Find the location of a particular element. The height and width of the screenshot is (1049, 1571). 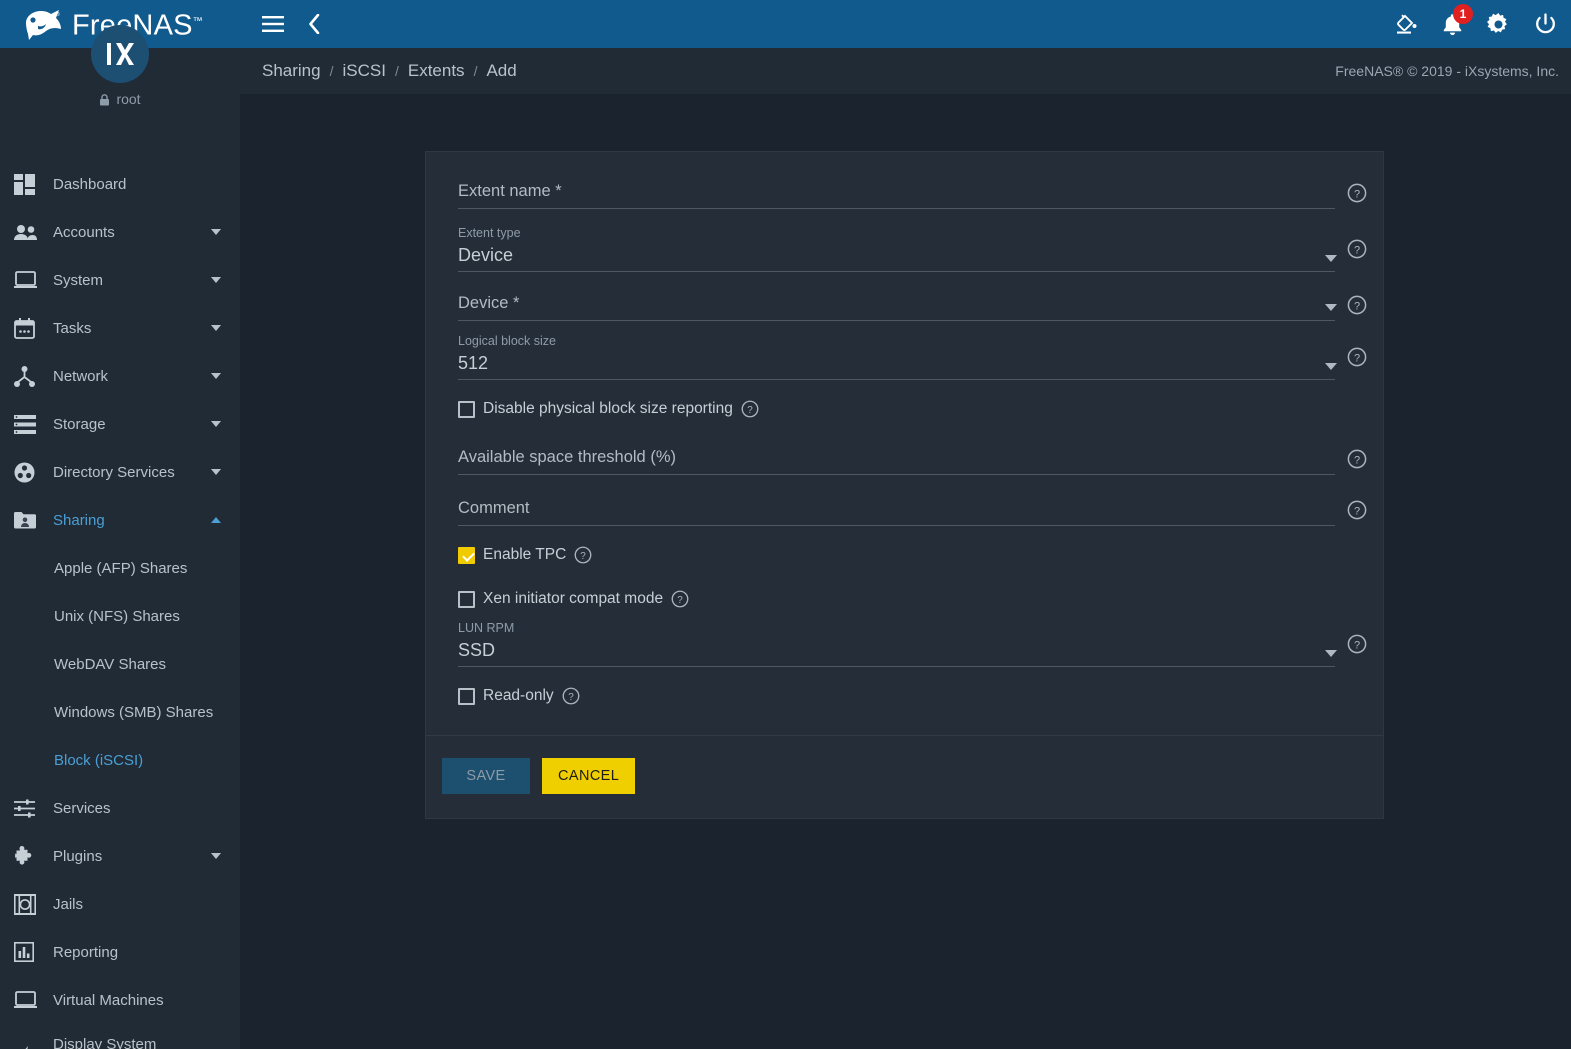

laptop-icon is located at coordinates (29, 280).